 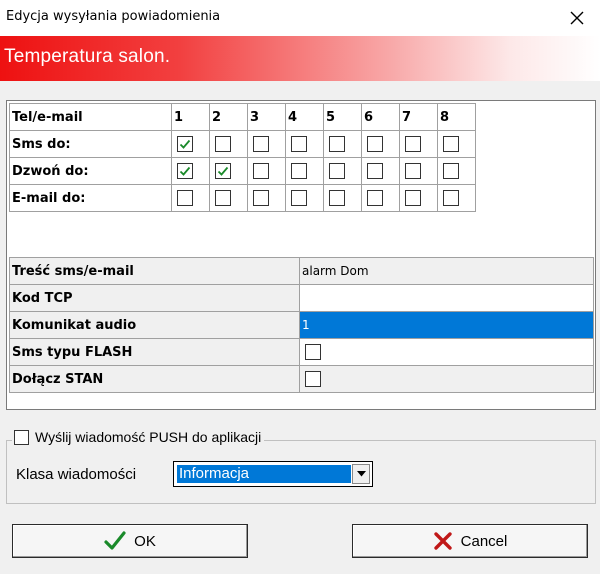 What do you see at coordinates (87, 56) in the screenshot?
I see `banner-title: Temperatura salon.` at bounding box center [87, 56].